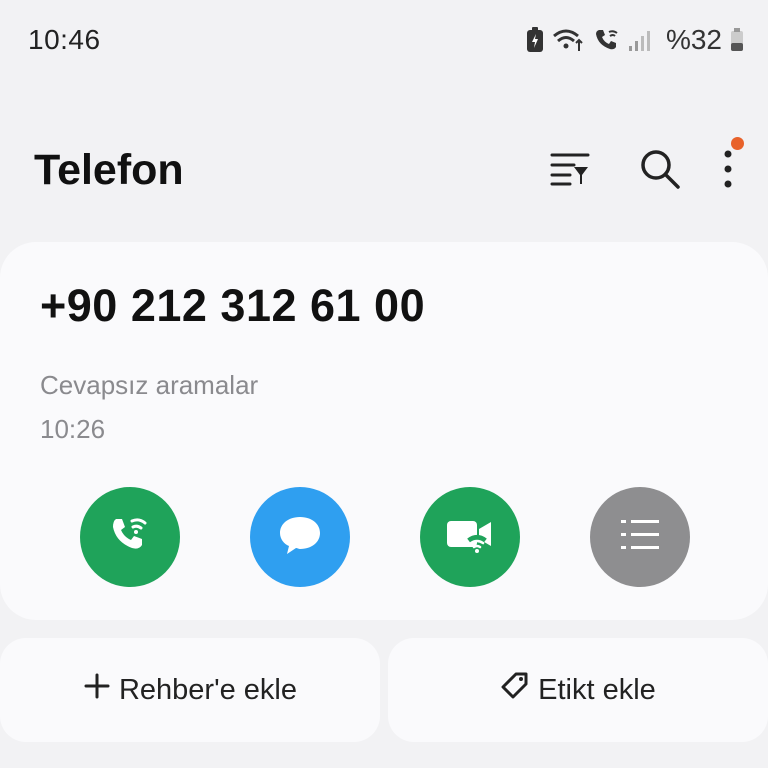  I want to click on search-icon, so click(660, 171).